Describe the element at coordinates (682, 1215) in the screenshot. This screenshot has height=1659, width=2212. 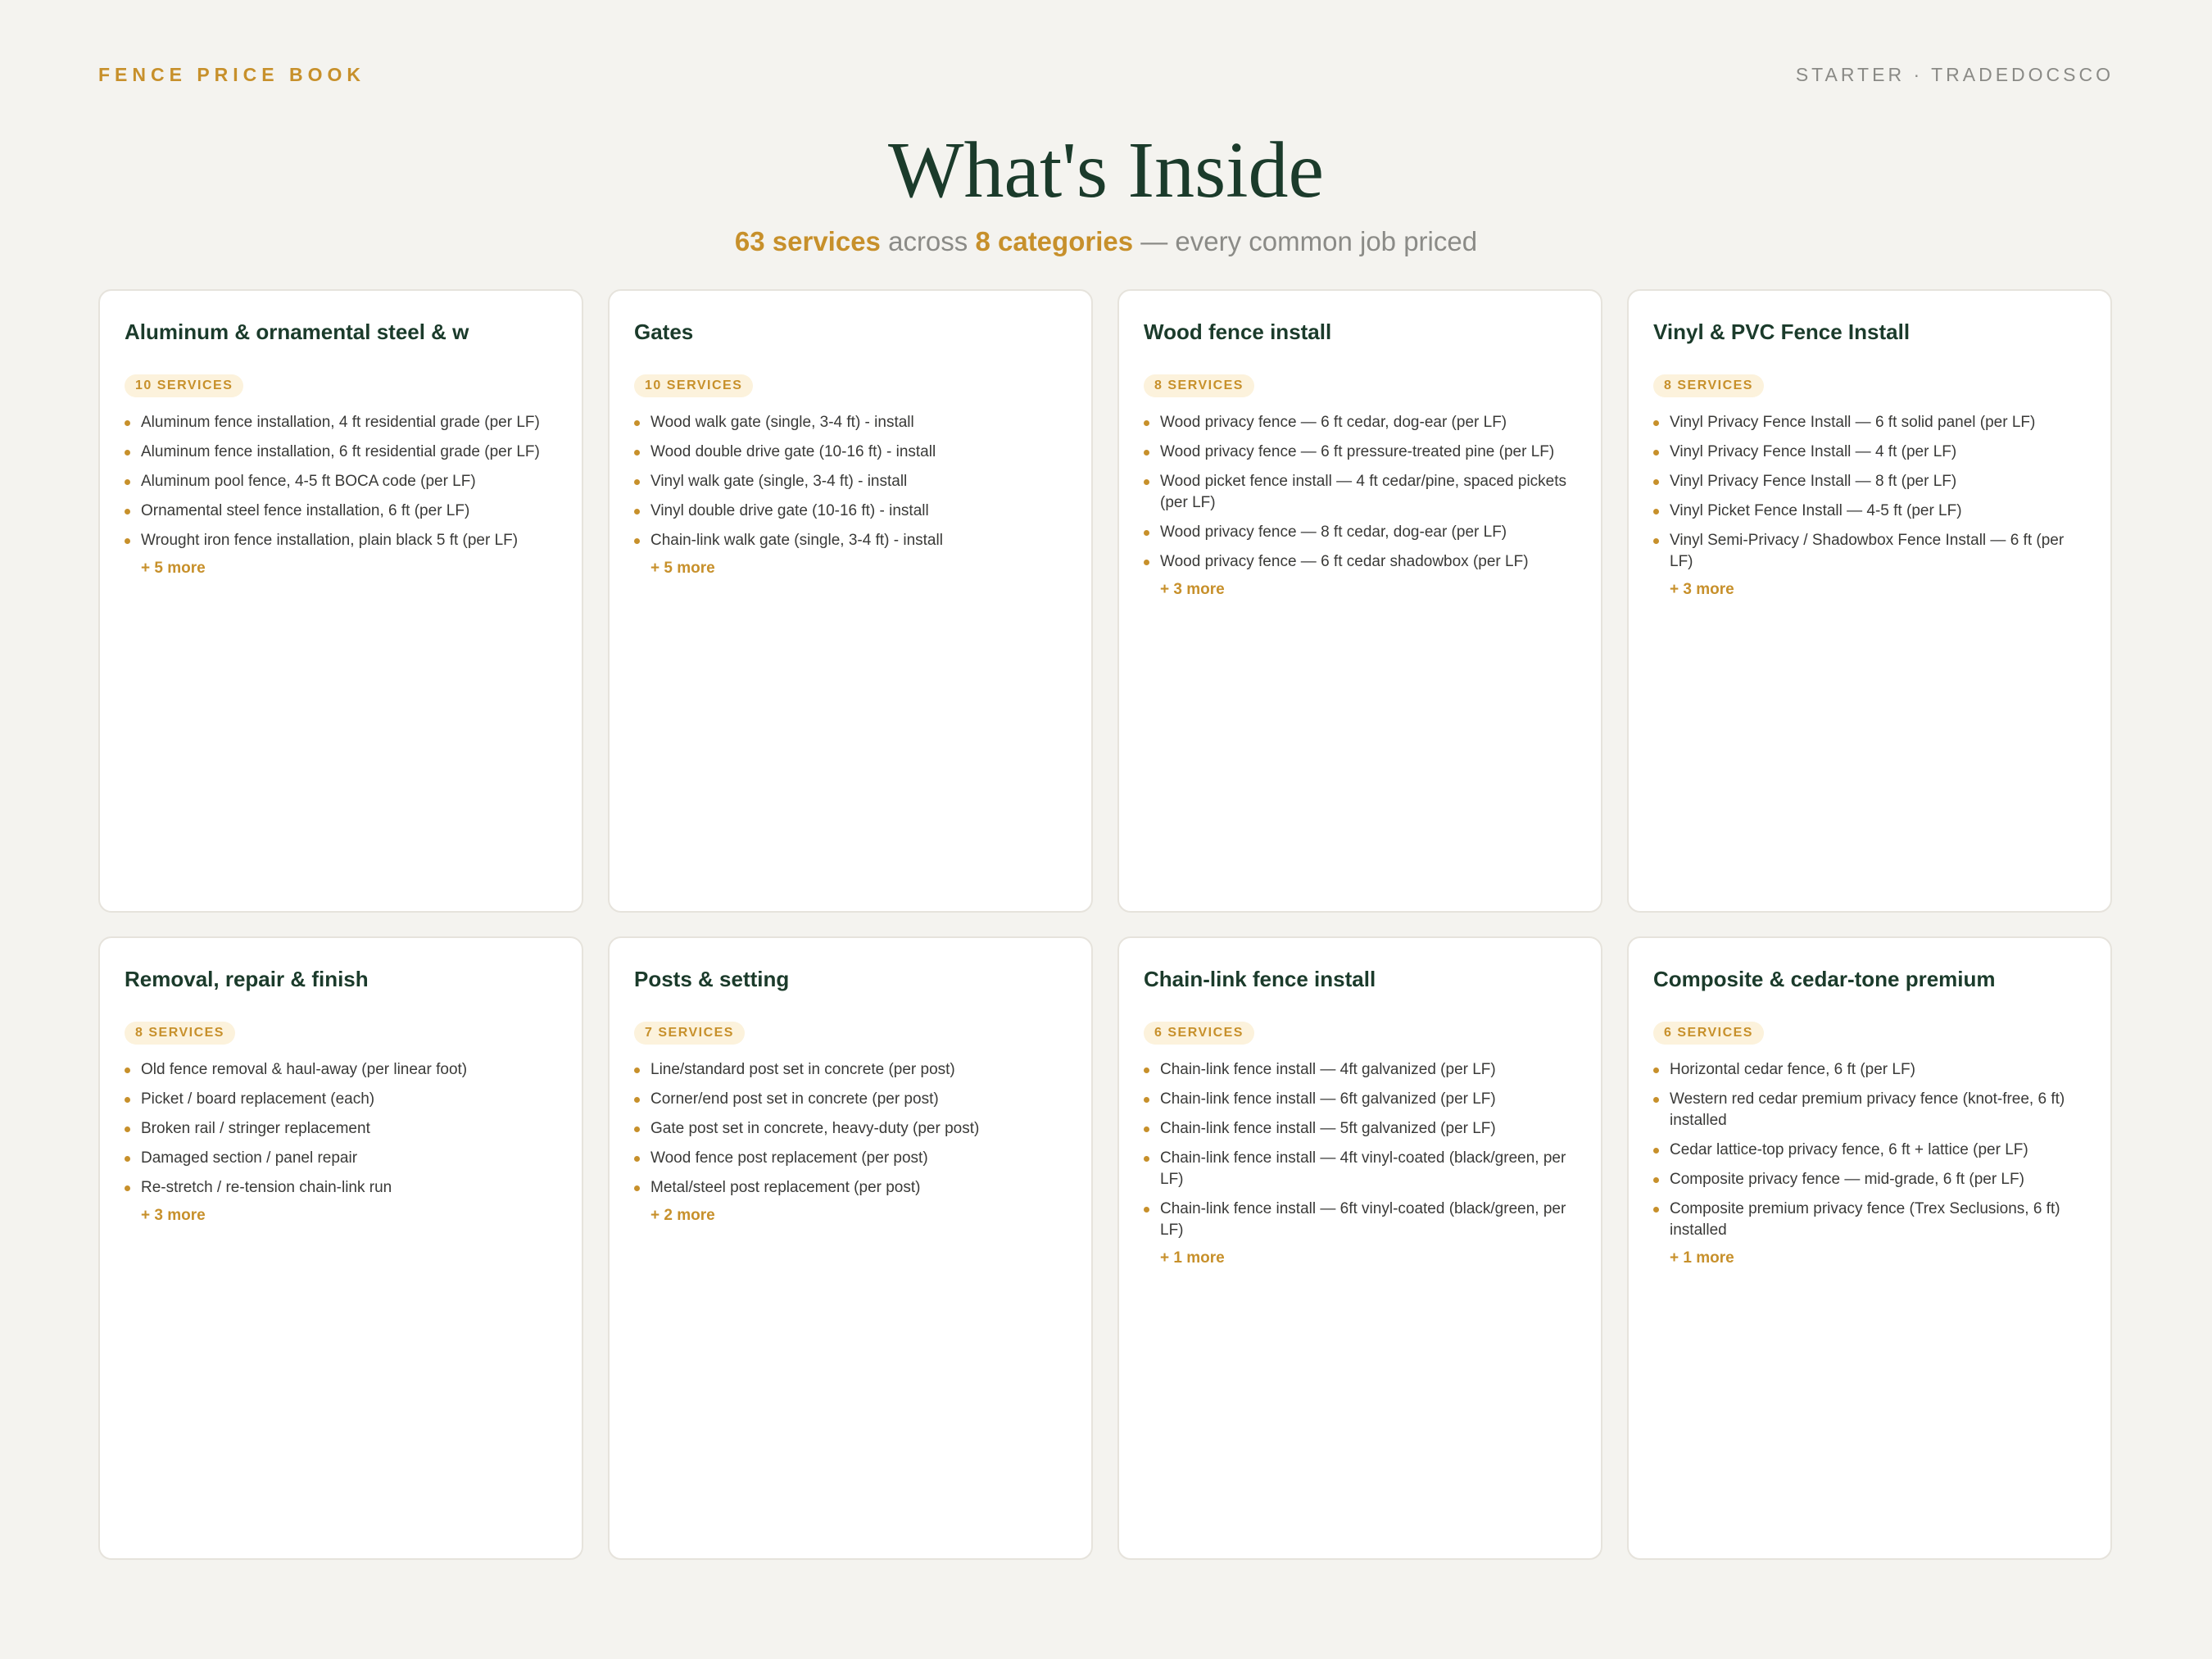
I see `more-link: + 2 more` at that location.